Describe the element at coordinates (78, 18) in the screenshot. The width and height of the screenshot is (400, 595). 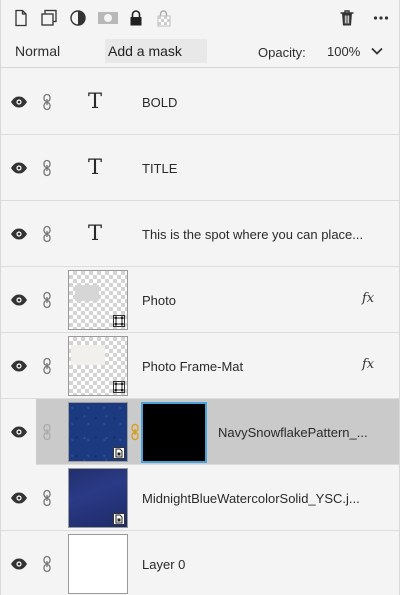
I see `adjustment-icon` at that location.